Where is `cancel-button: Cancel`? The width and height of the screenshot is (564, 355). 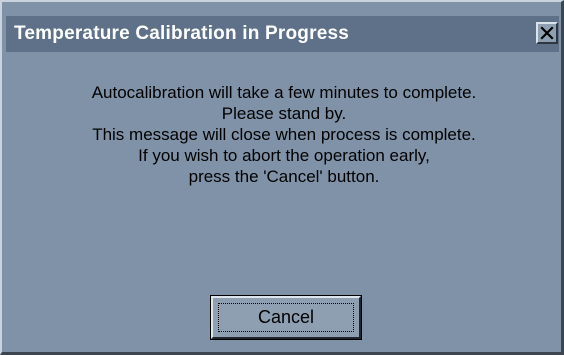 cancel-button: Cancel is located at coordinates (286, 317).